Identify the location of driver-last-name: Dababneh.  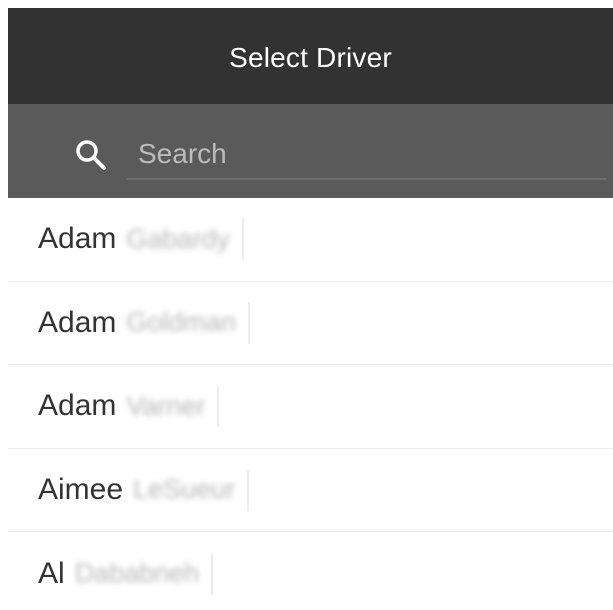
(137, 573).